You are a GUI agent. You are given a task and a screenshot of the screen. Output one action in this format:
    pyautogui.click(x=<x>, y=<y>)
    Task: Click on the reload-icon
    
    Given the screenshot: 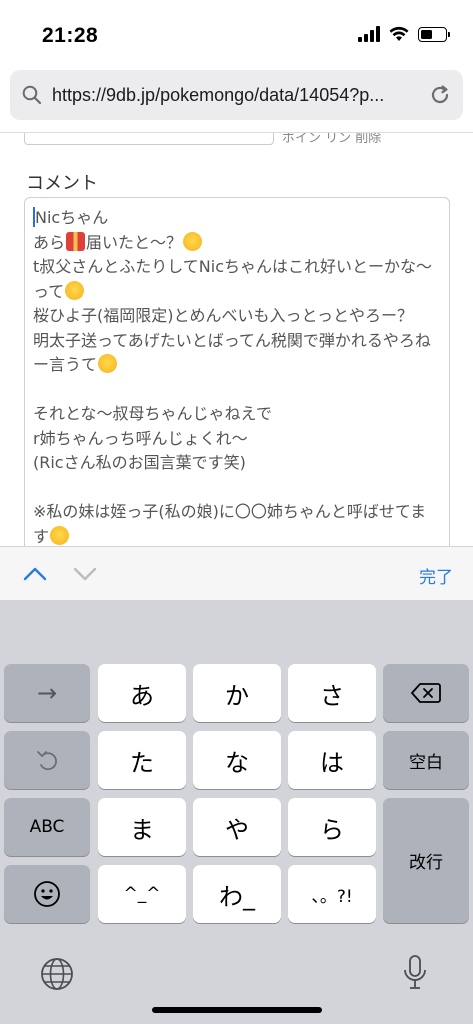 What is the action you would take?
    pyautogui.click(x=440, y=95)
    